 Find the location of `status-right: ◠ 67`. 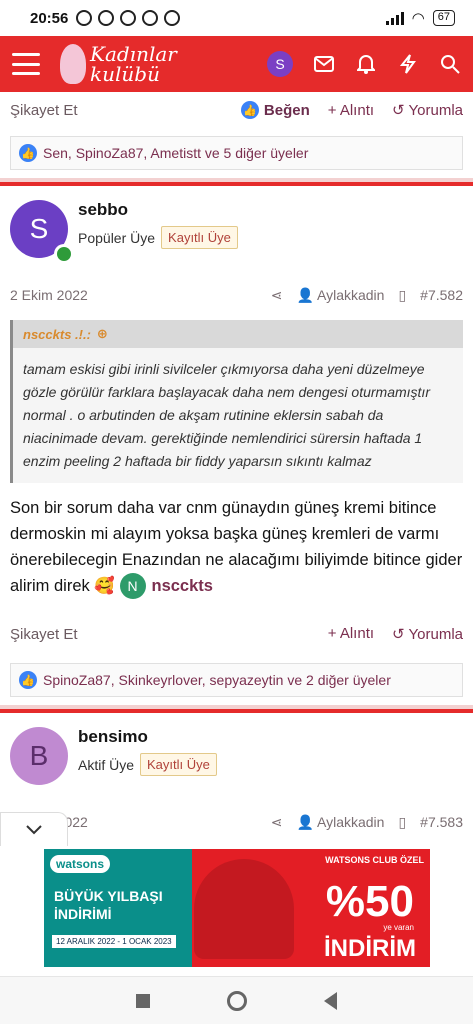

status-right: ◠ 67 is located at coordinates (420, 18).